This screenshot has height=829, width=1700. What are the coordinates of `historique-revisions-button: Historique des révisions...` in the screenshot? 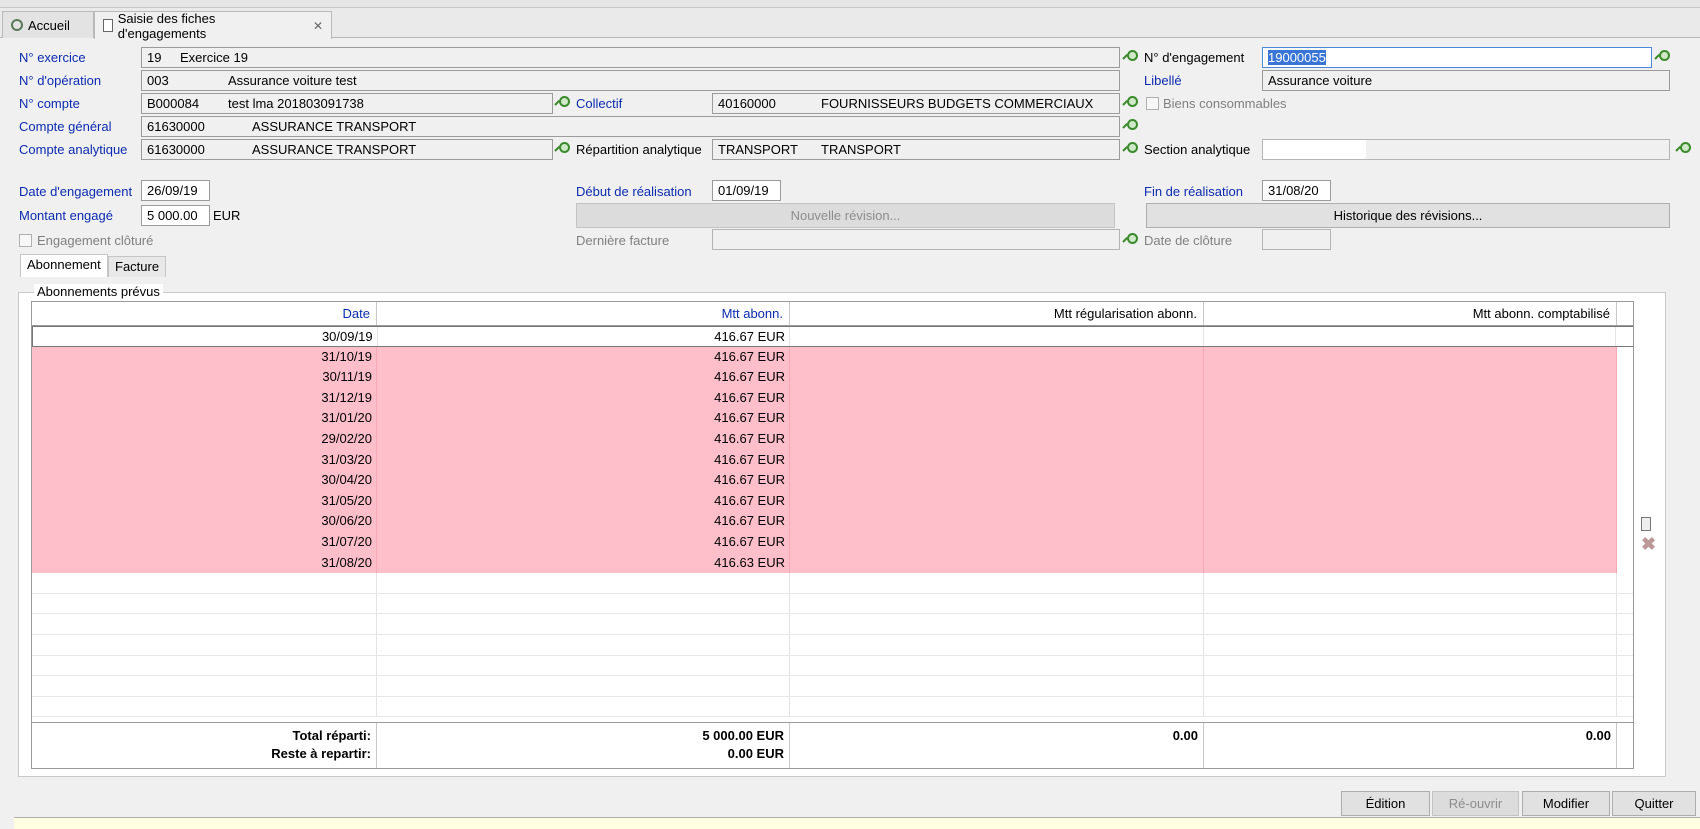 It's located at (1408, 215).